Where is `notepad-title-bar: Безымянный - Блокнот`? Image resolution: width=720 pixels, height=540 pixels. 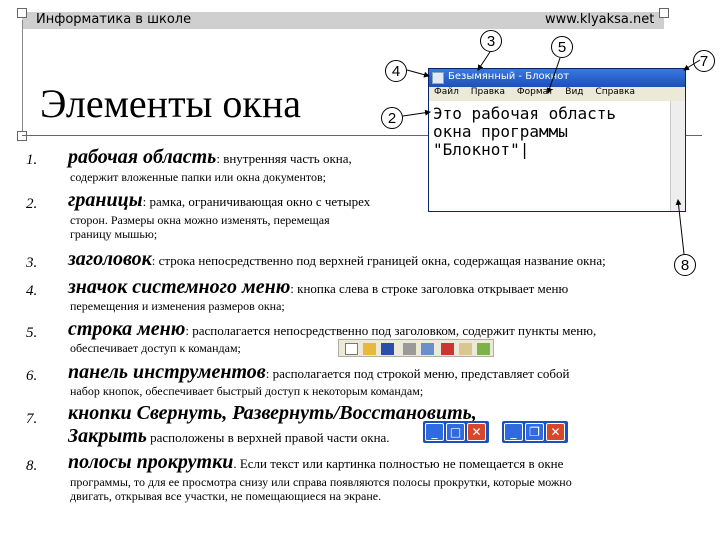
notepad-title-bar: Безымянный - Блокнот is located at coordinates (557, 78).